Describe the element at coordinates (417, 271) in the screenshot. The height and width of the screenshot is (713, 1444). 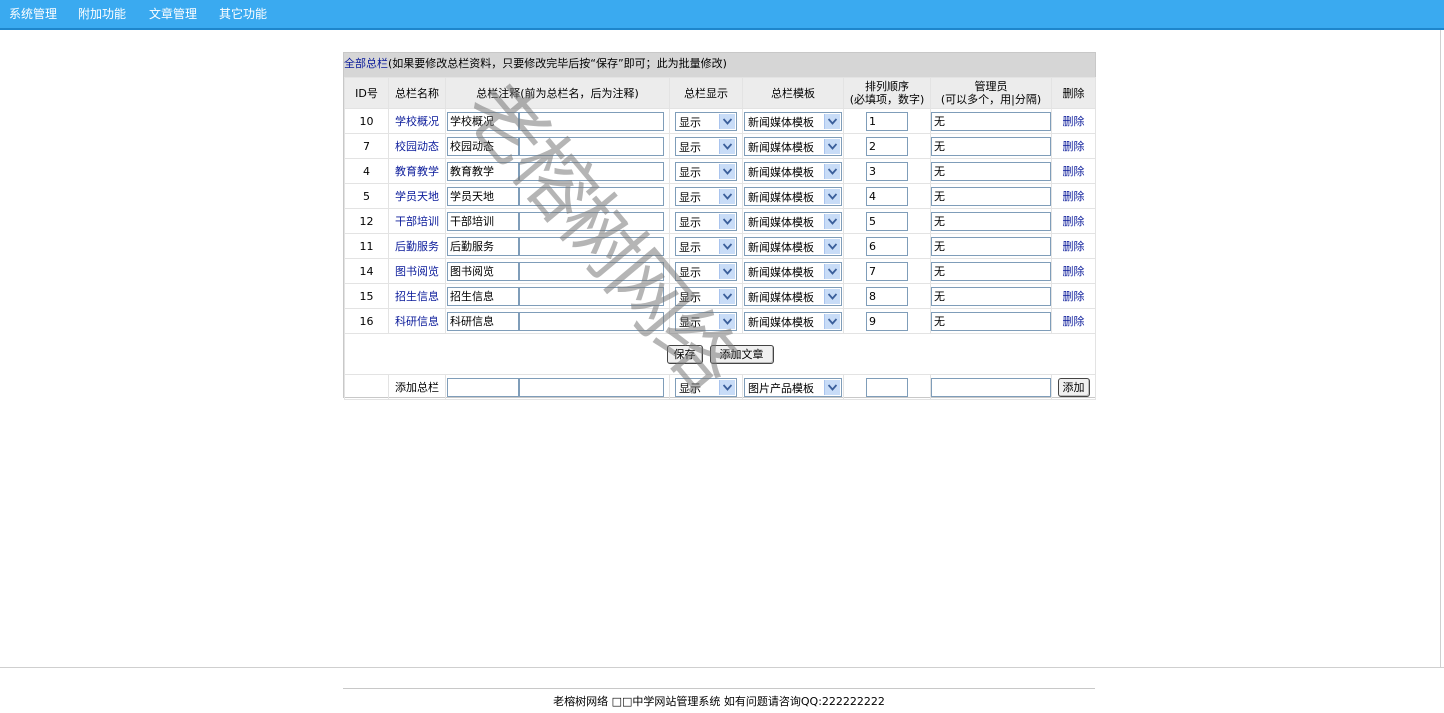
I see `row-category-name: 图书阅览` at that location.